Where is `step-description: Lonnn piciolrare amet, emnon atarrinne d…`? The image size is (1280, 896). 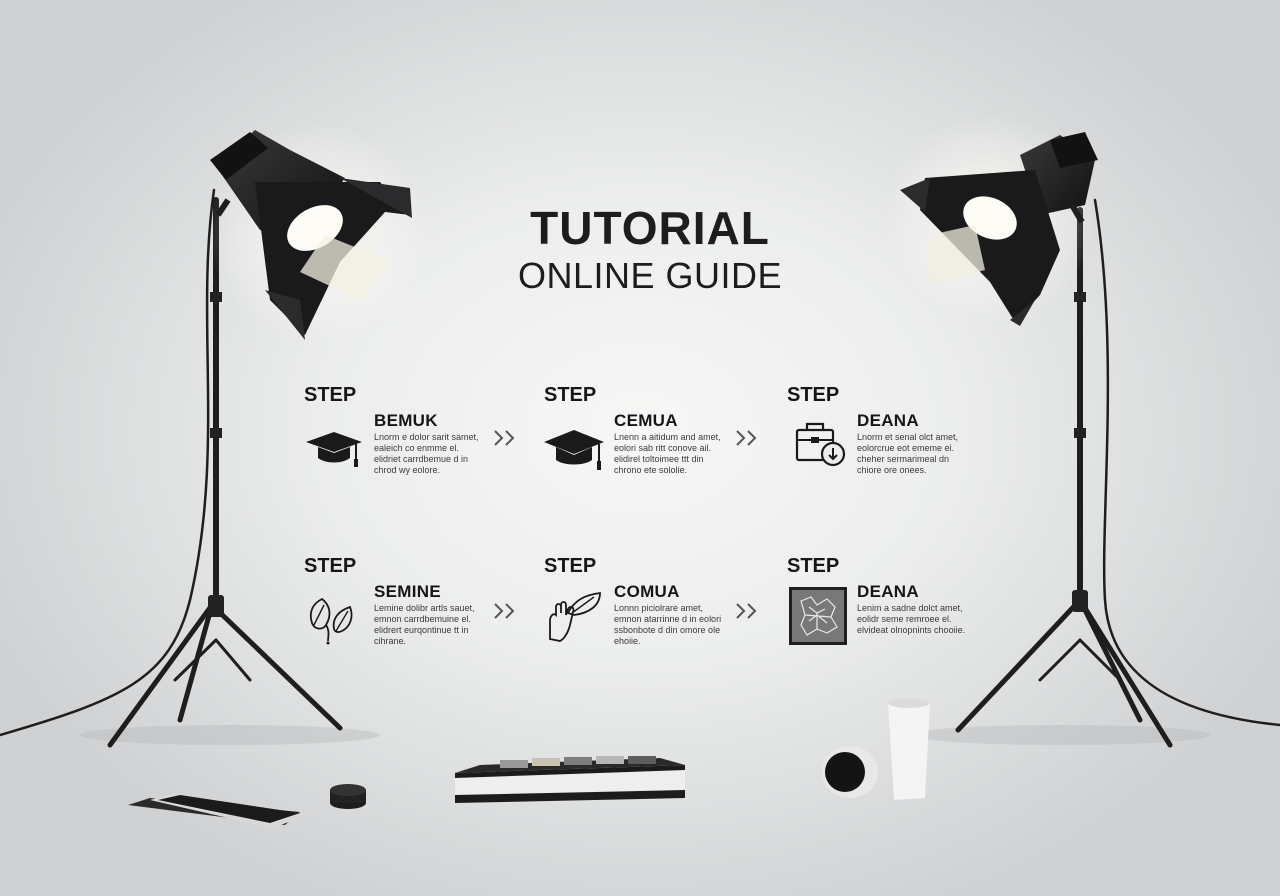
step-description: Lonnn piciolrare amet, emnon atarrinne d… is located at coordinates (668, 624).